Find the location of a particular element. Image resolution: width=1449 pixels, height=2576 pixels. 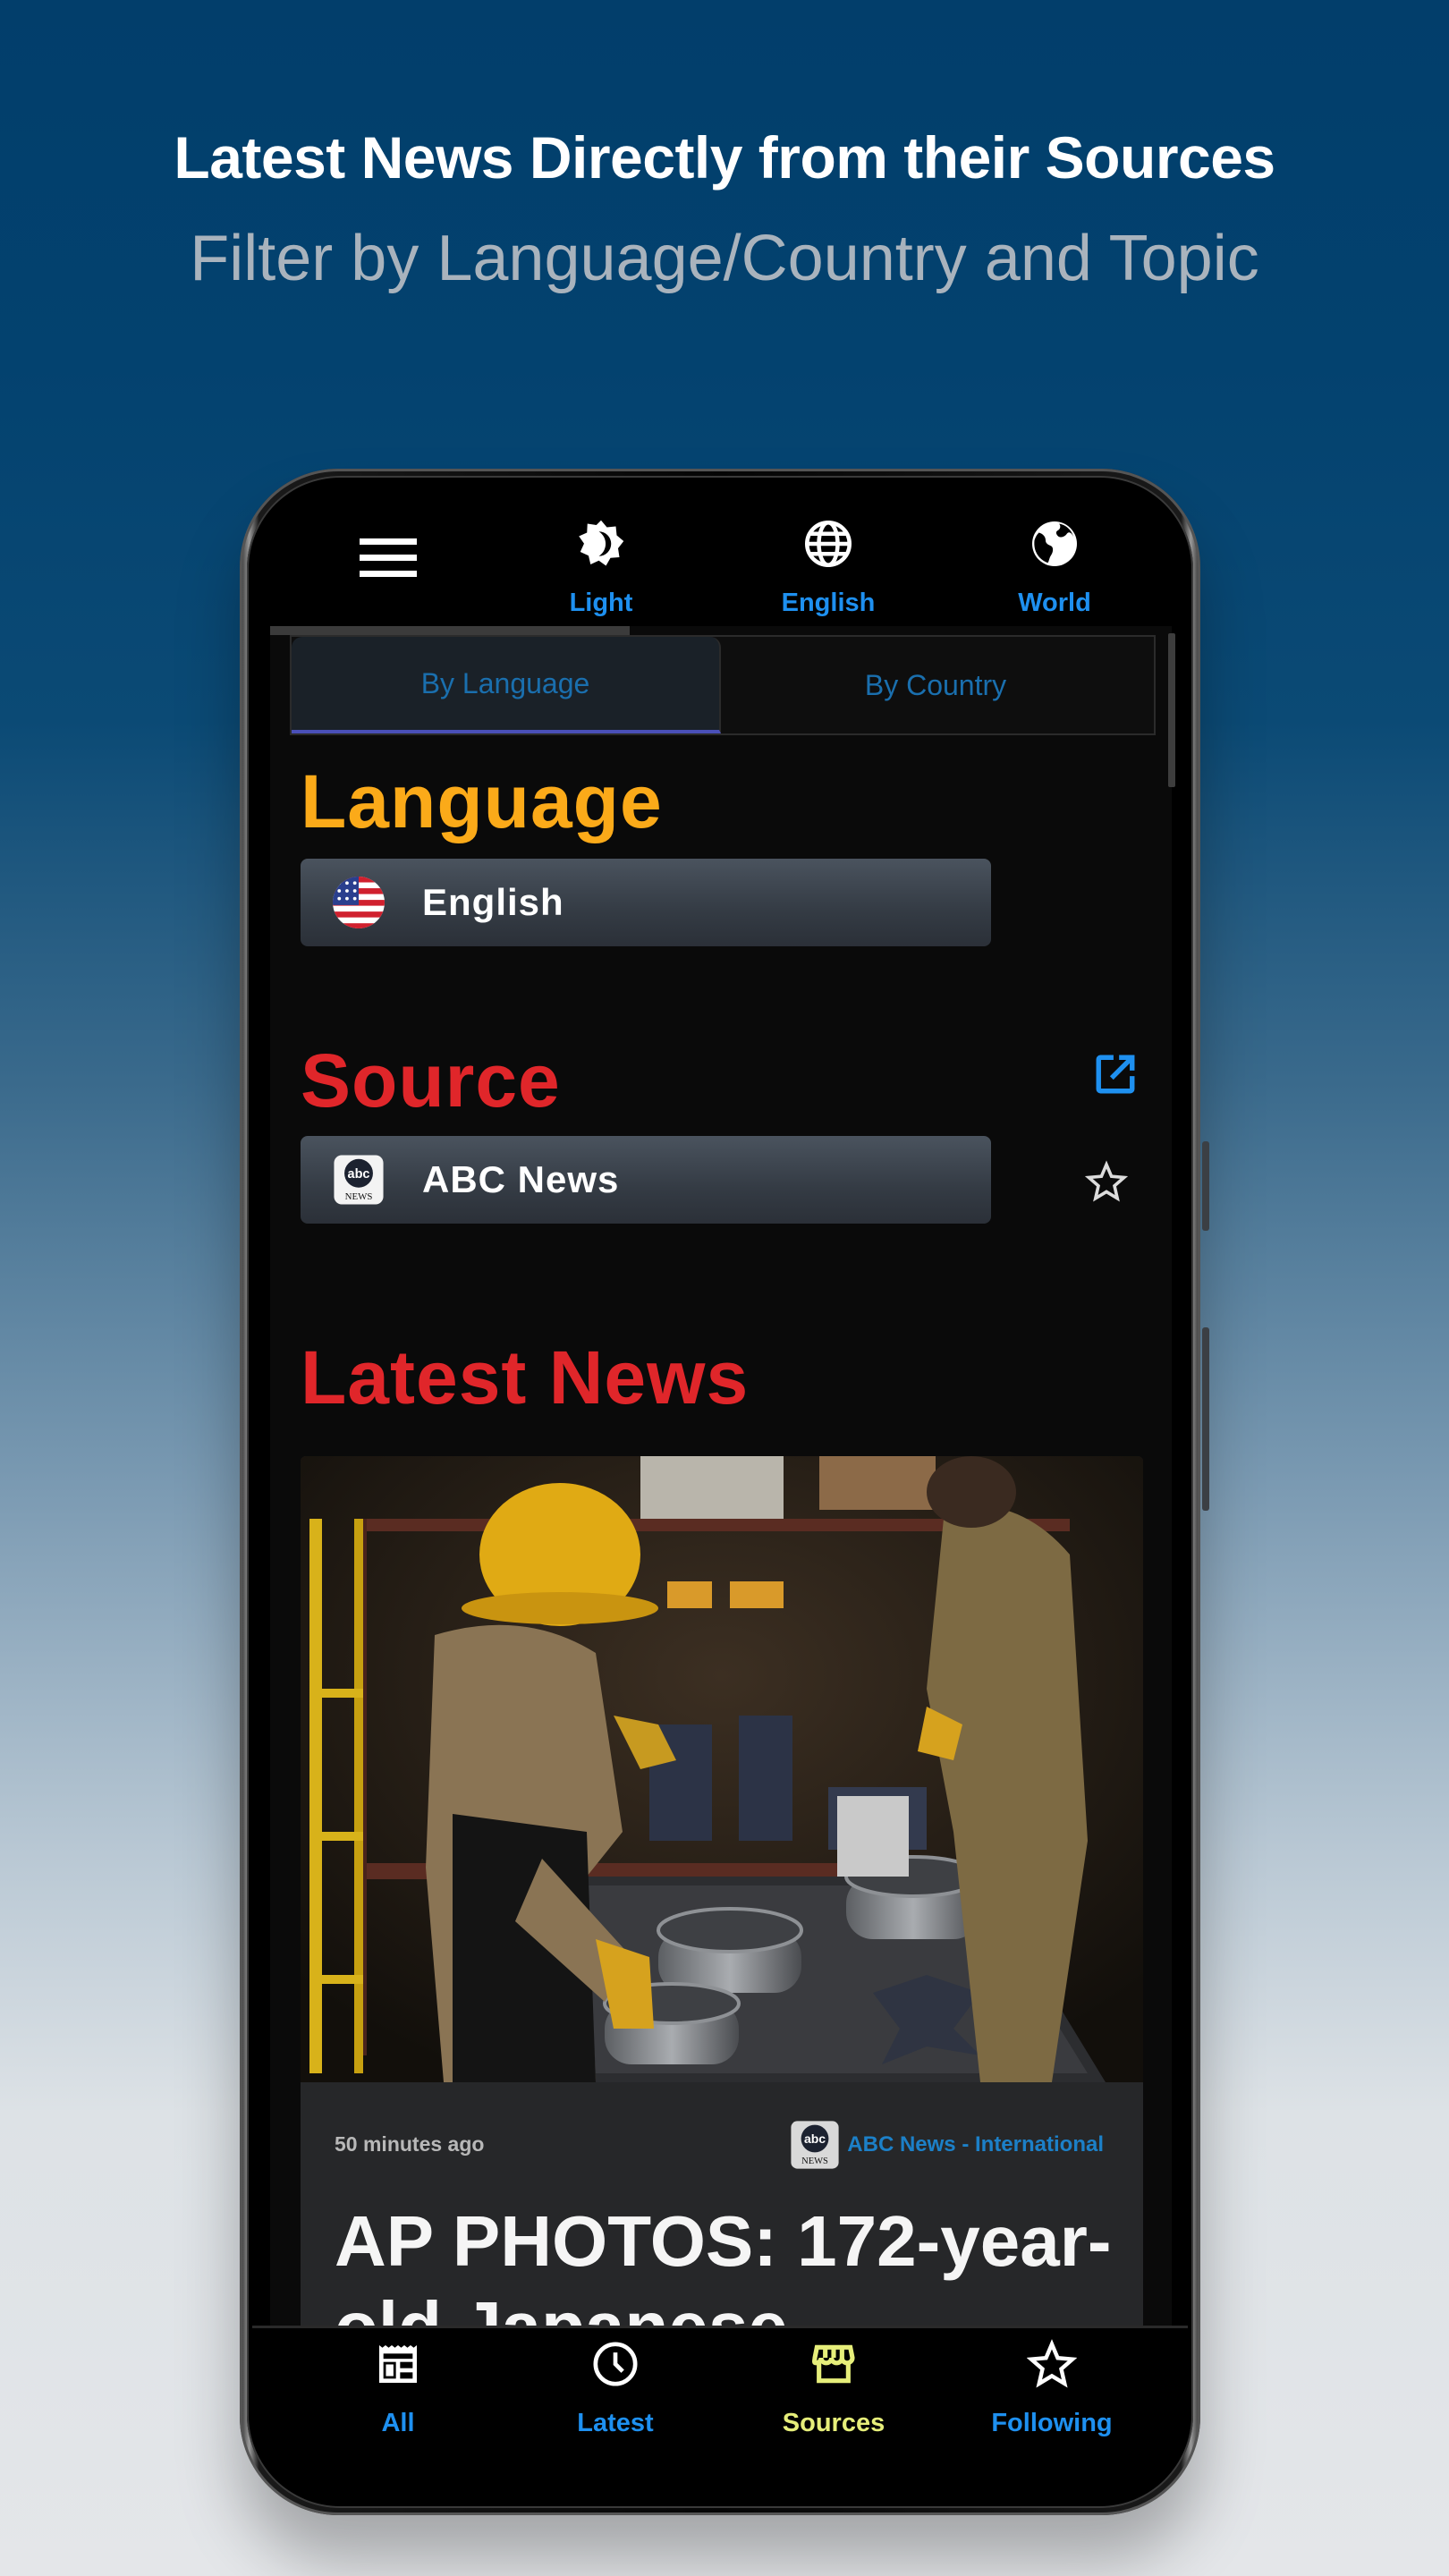

nav-following-label: Following is located at coordinates (1052, 2423).